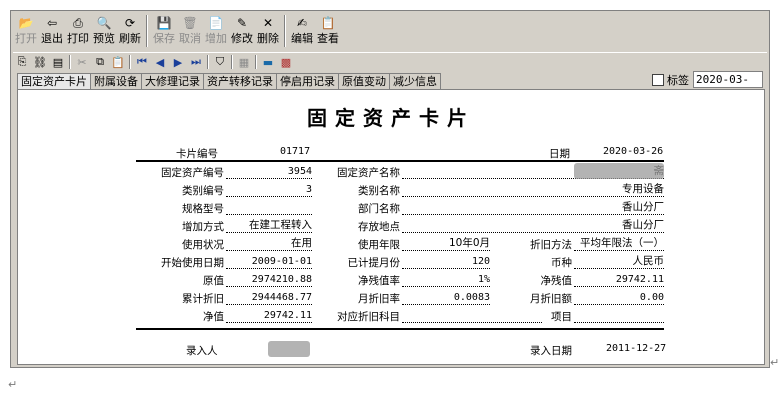 The image size is (782, 418). Describe the element at coordinates (295, 151) in the screenshot. I see `card-no-value: 01717` at that location.